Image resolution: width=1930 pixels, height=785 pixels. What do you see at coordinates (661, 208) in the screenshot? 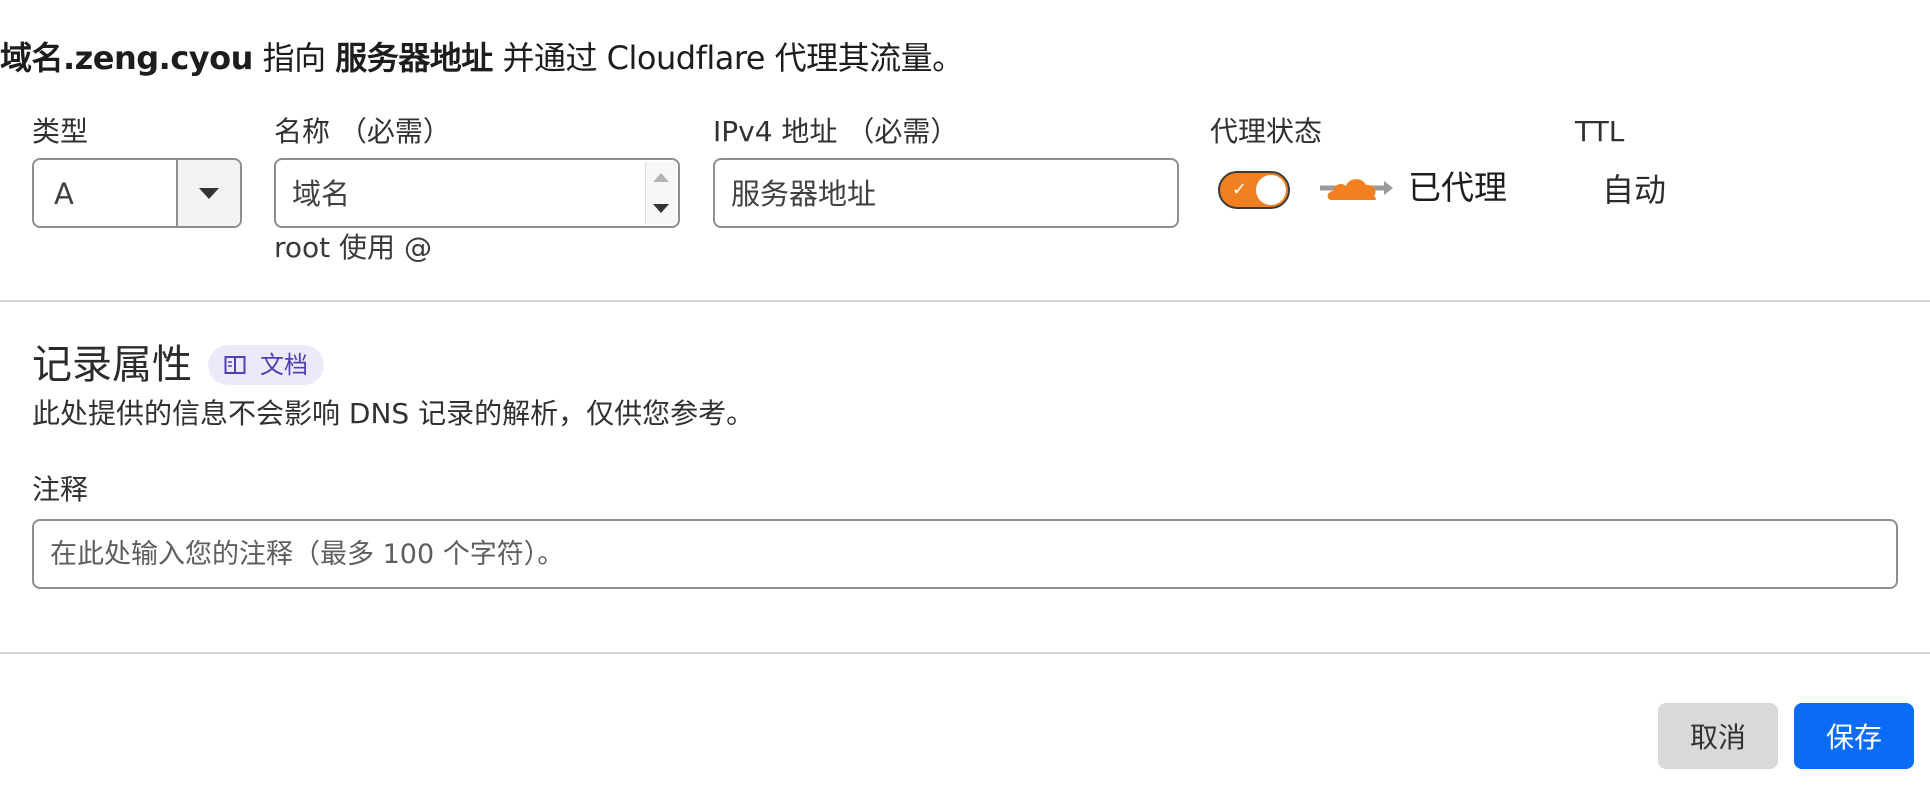
I see `spin-down-icon` at bounding box center [661, 208].